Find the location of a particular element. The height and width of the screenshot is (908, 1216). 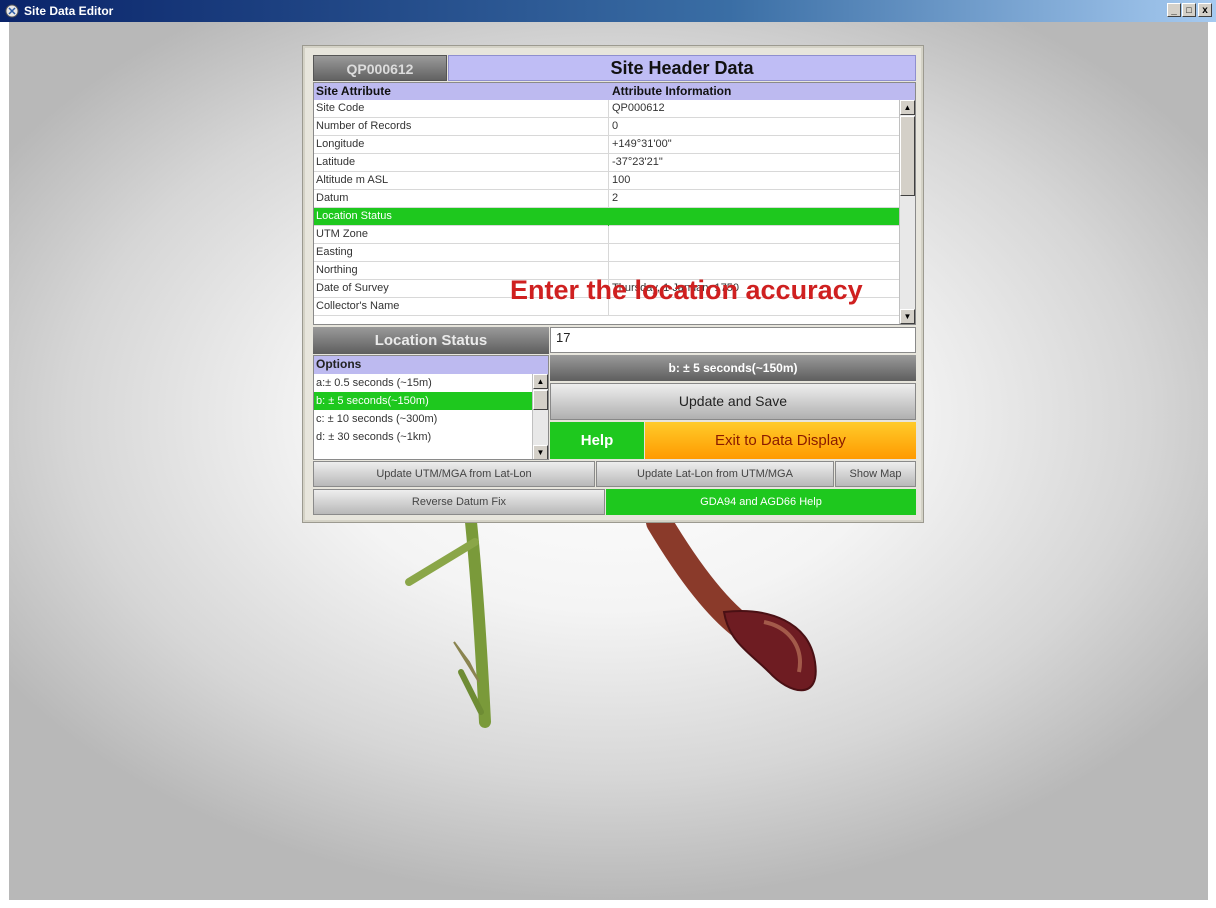

row-attribute: Number of Records is located at coordinates (364, 126).